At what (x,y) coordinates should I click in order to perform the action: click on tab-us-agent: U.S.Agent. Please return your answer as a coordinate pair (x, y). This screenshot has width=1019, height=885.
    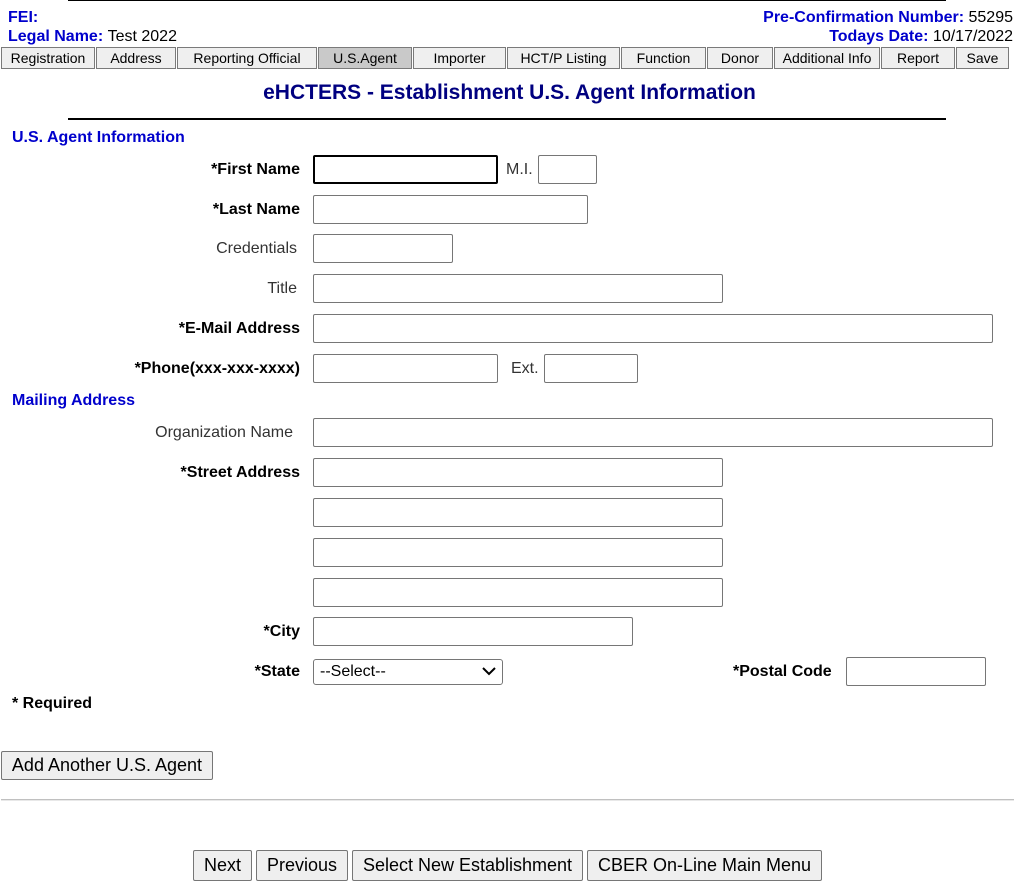
    Looking at the image, I should click on (365, 58).